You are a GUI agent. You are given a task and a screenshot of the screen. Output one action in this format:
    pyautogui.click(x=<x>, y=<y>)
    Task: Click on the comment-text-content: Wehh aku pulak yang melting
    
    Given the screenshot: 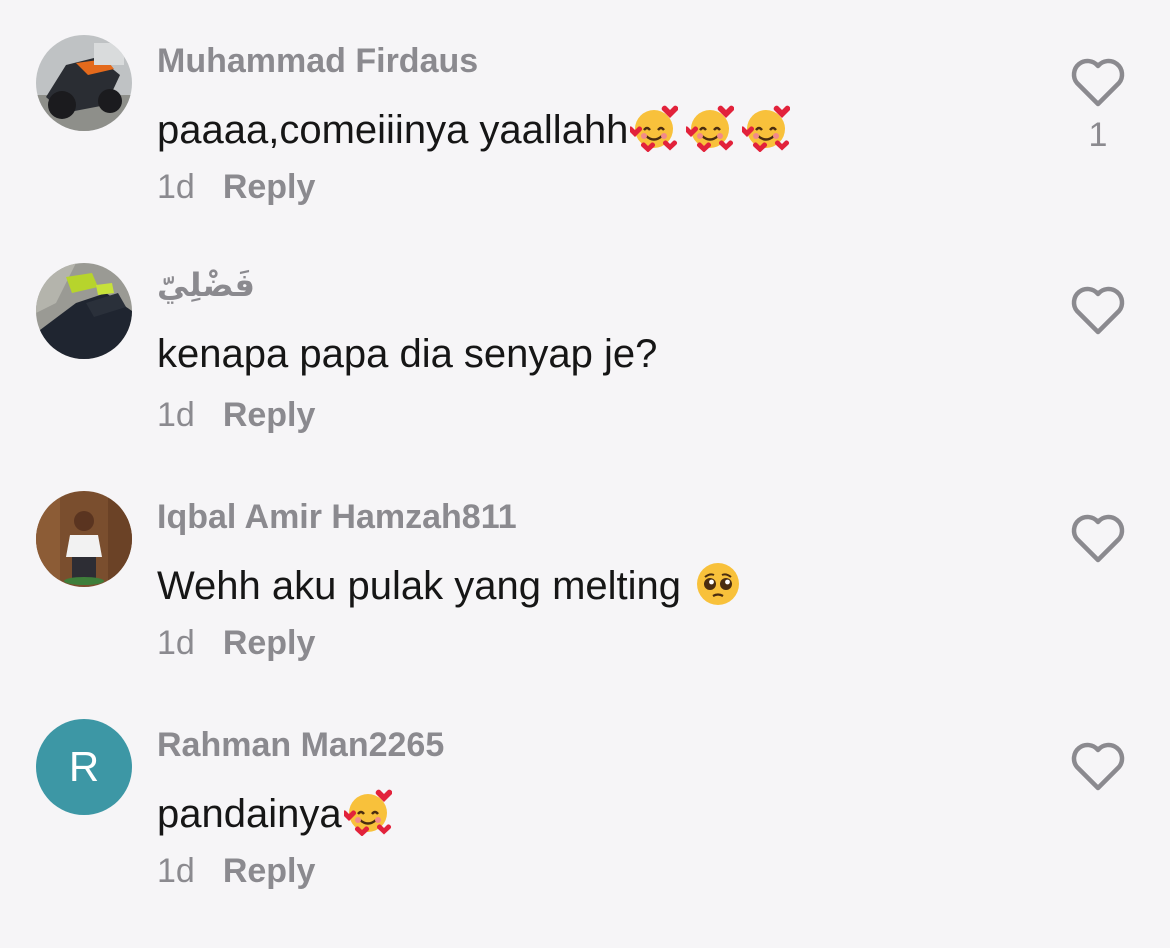 What is the action you would take?
    pyautogui.click(x=425, y=586)
    